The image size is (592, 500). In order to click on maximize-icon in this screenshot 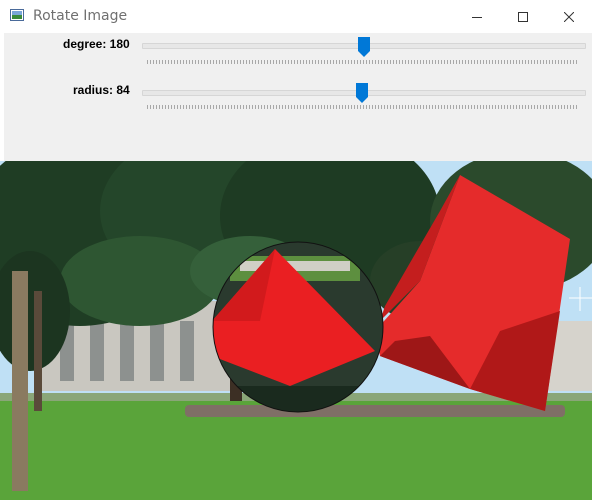, I will do `click(523, 16)`.